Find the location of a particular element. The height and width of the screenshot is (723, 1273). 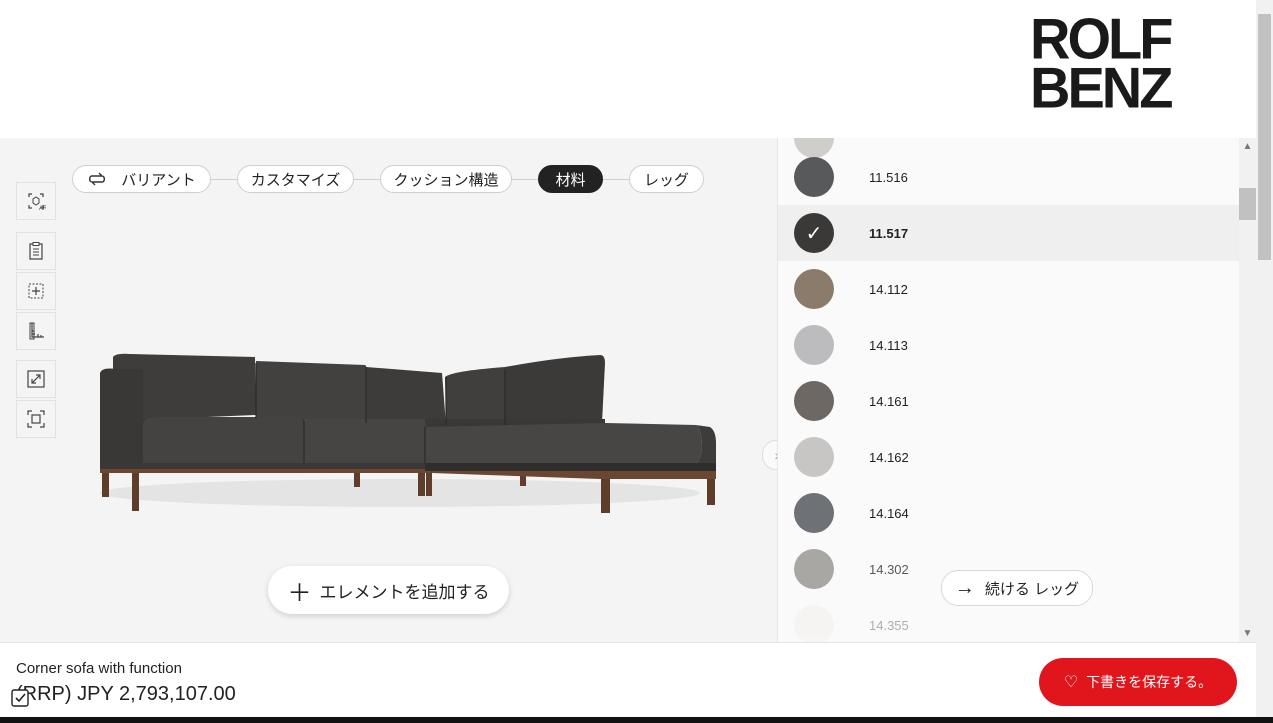

add-element-tool-button is located at coordinates (36, 291).